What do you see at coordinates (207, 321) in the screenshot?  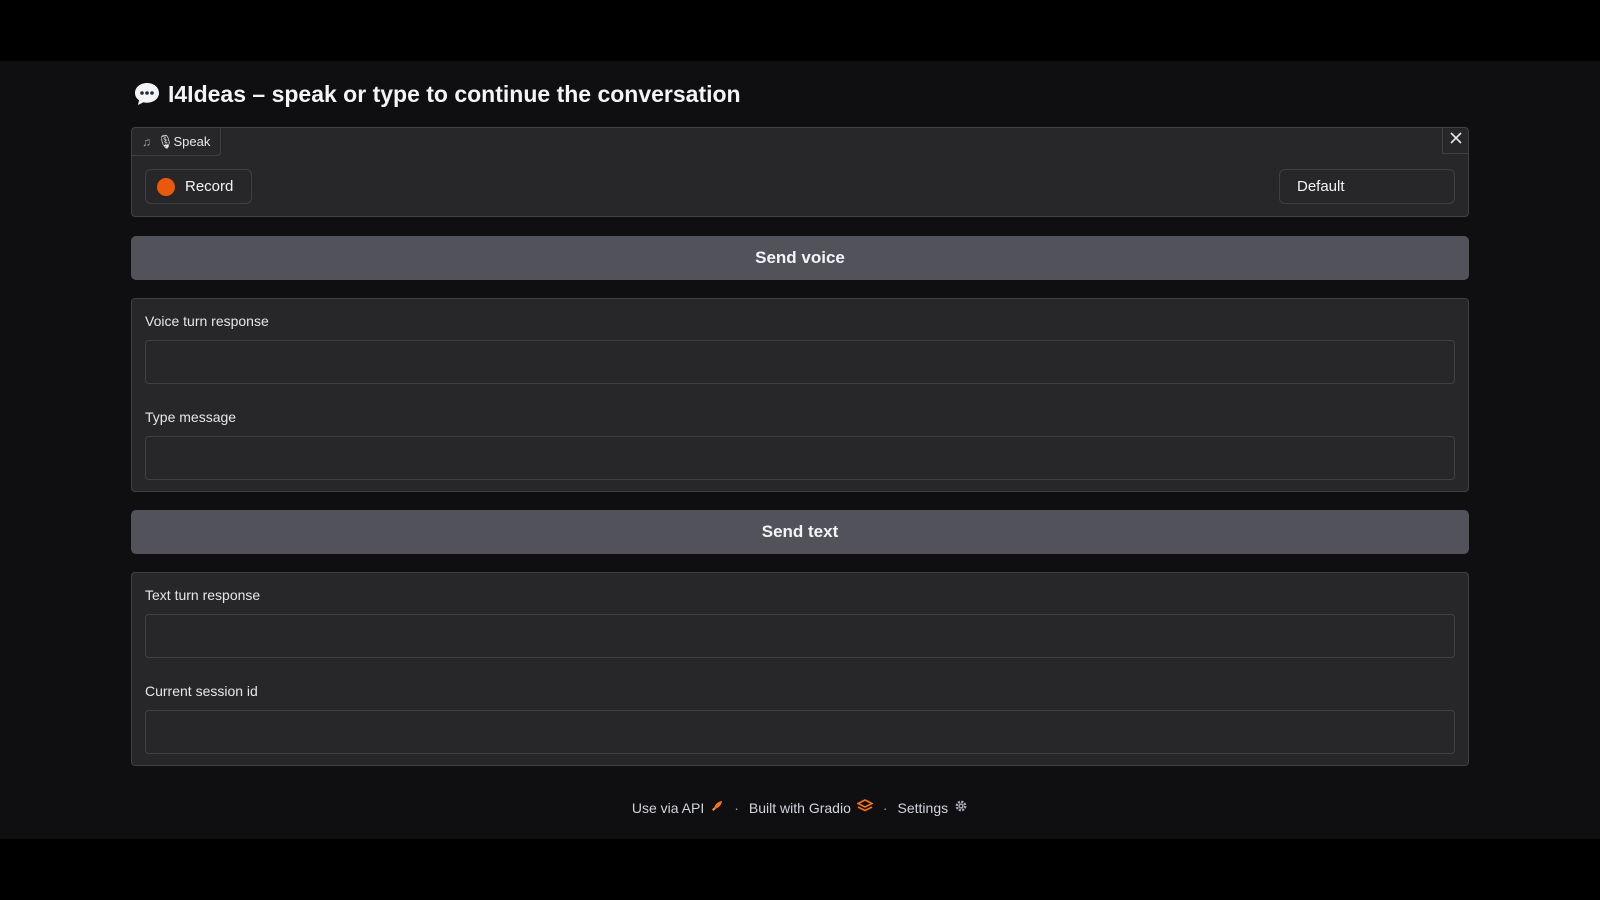 I see `voice-response-label: Voice turn response` at bounding box center [207, 321].